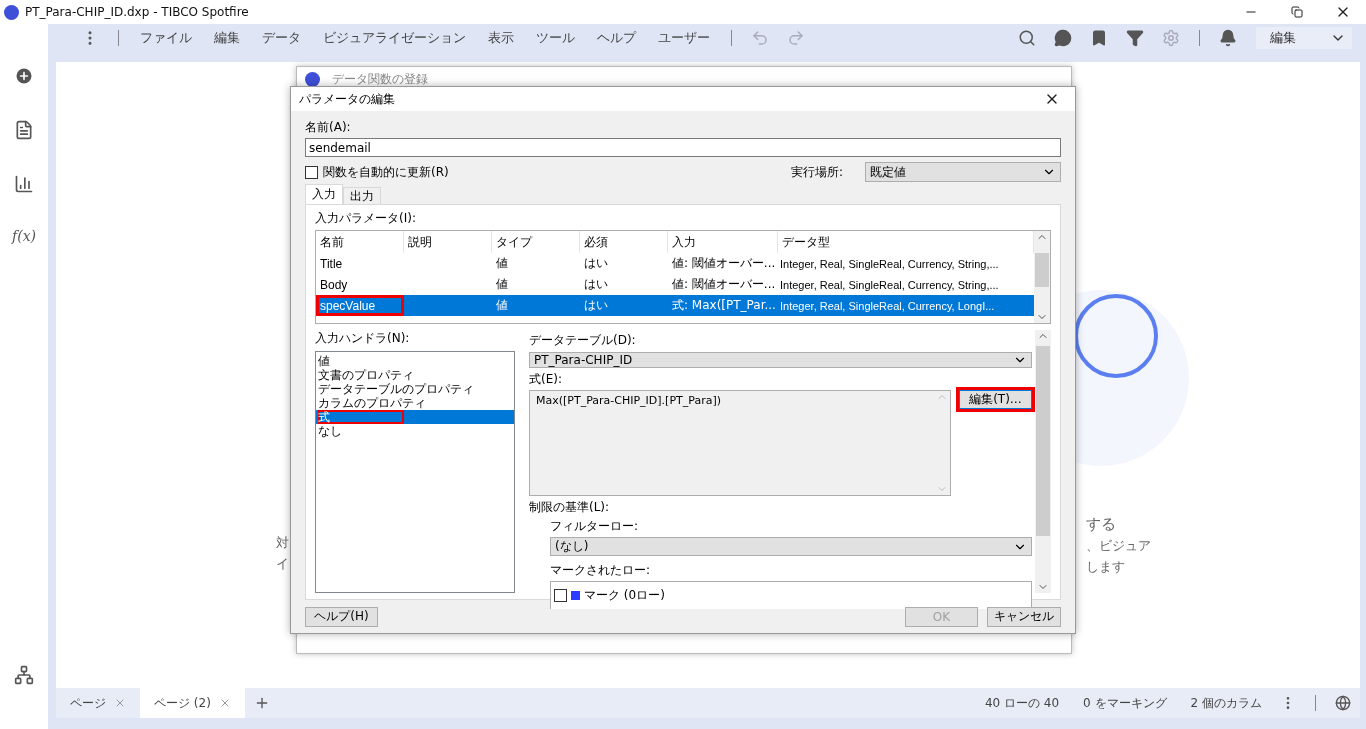 Image resolution: width=1366 pixels, height=729 pixels. I want to click on menu-item: ツール, so click(555, 38).